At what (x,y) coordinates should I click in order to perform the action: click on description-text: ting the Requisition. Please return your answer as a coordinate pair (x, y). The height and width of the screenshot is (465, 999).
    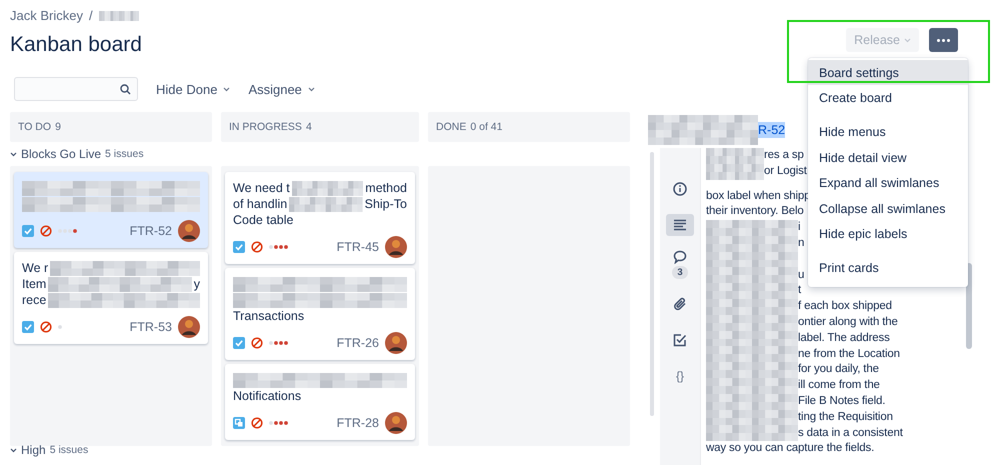
    Looking at the image, I should click on (845, 417).